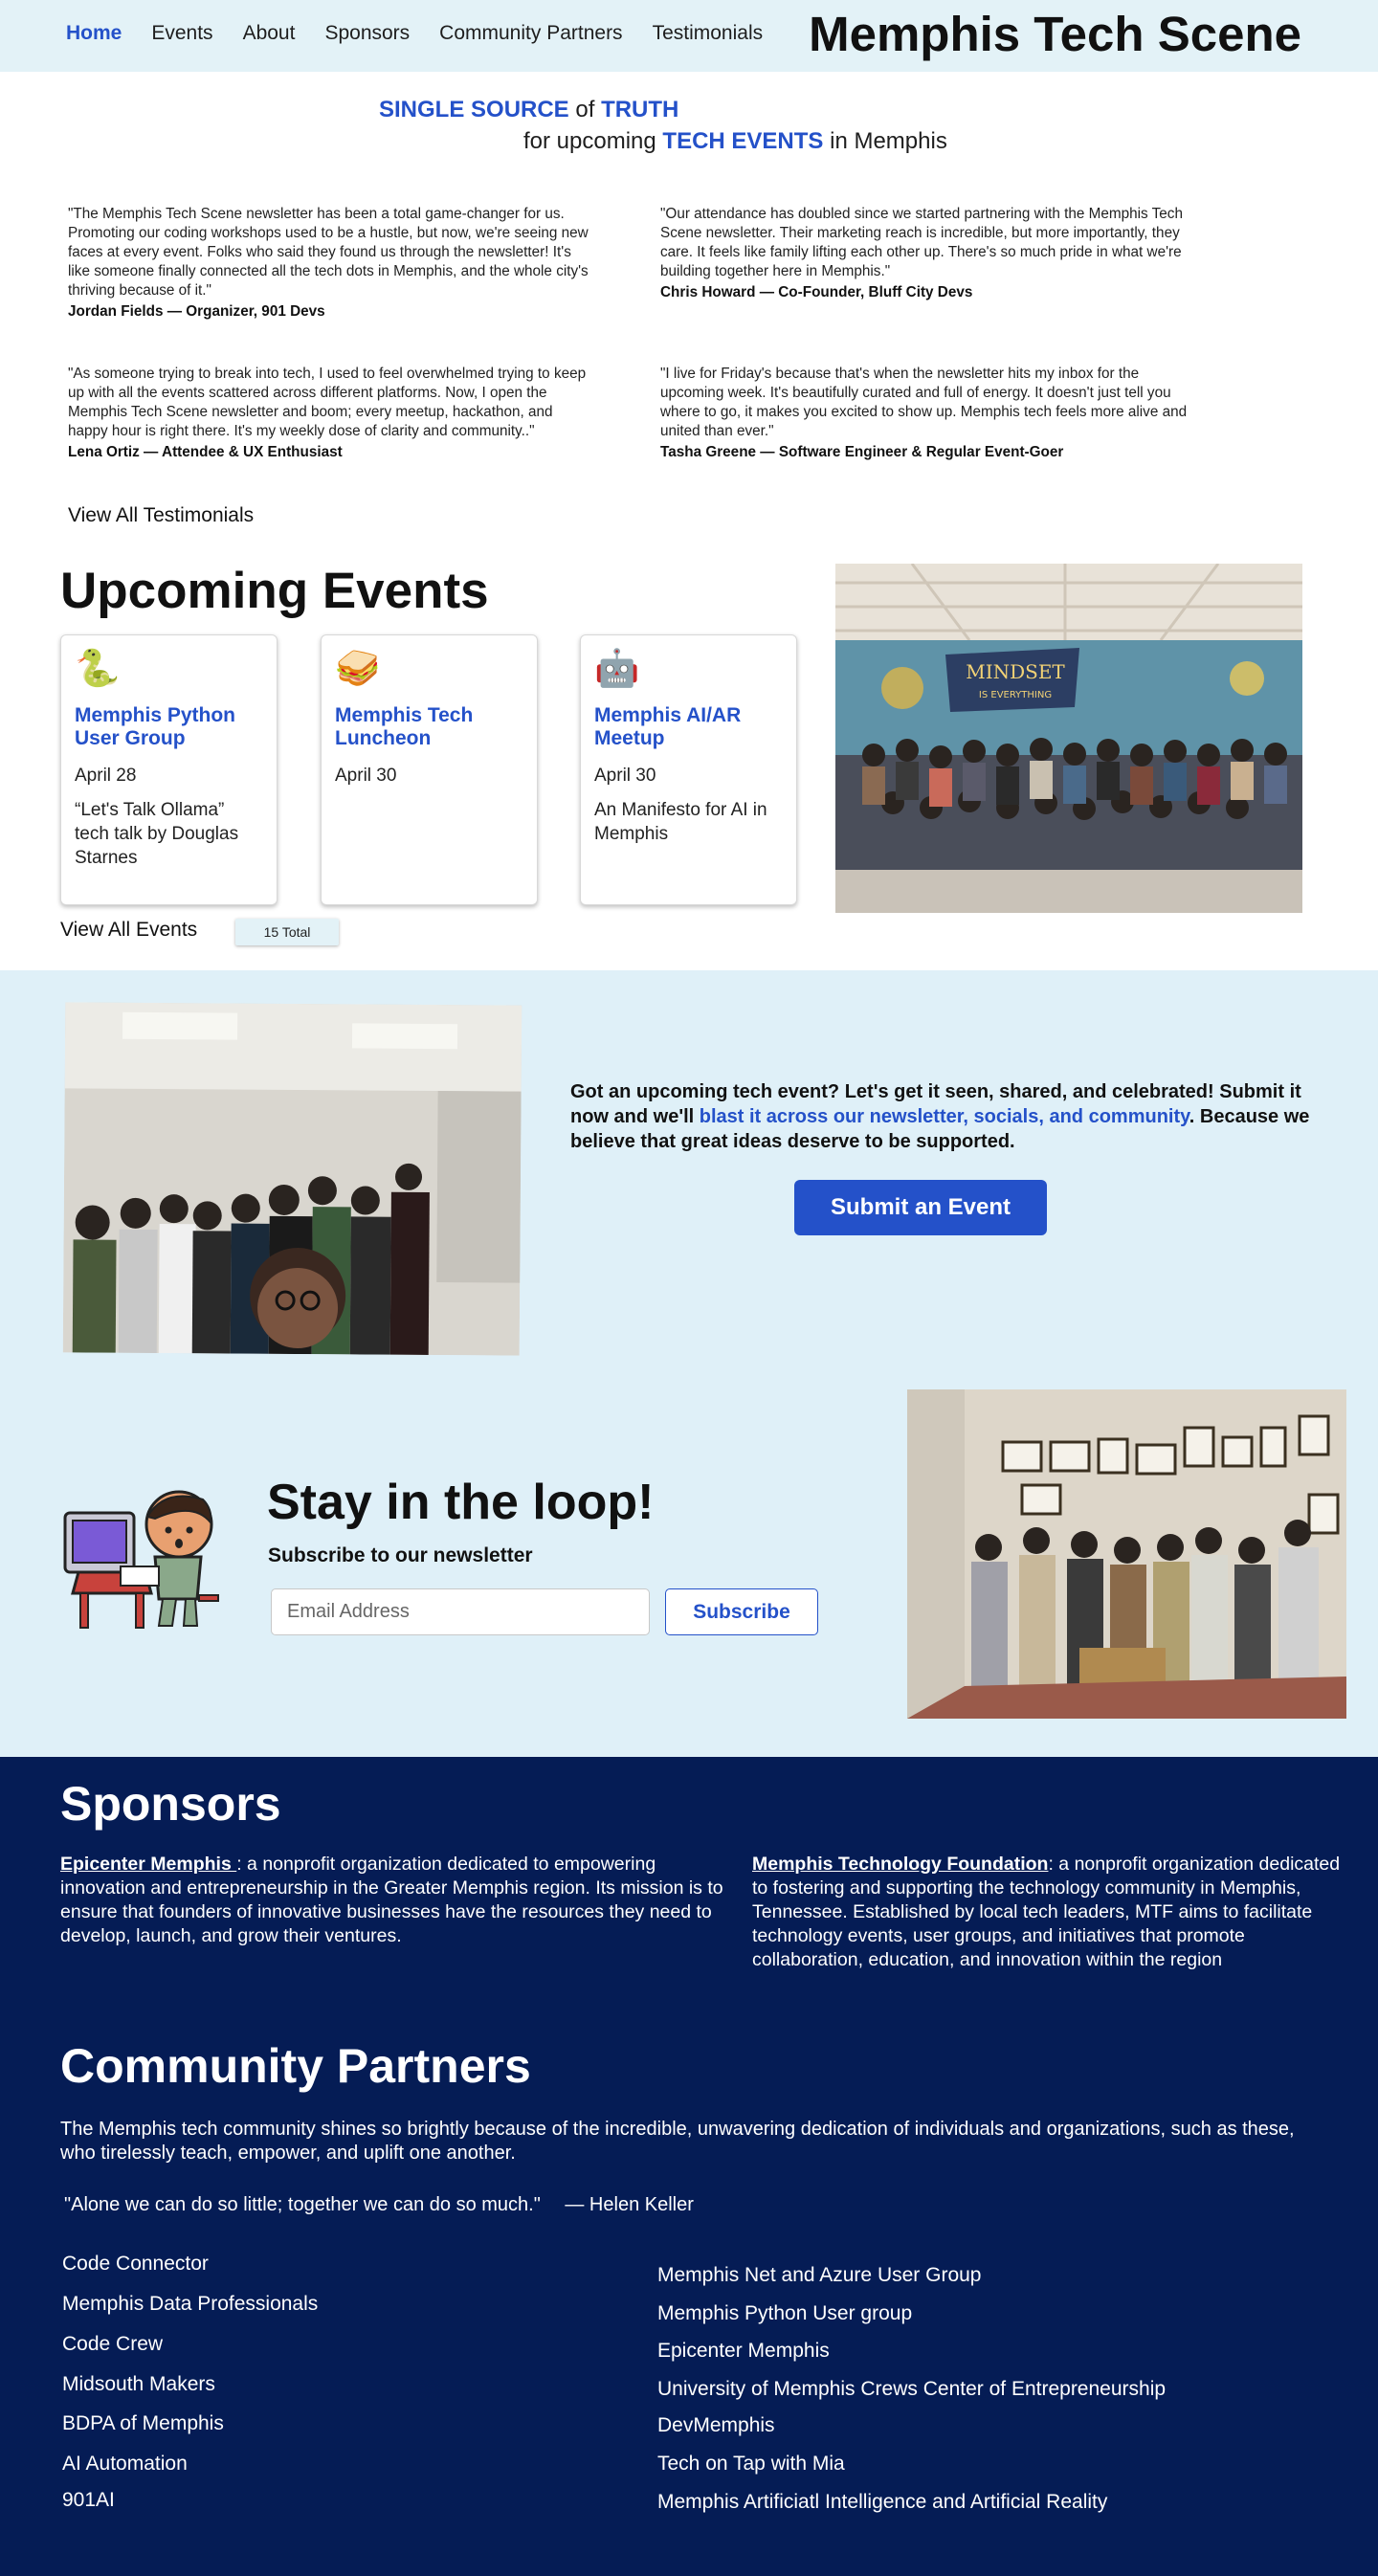  I want to click on quote-author: — Helen Keller, so click(629, 2204).